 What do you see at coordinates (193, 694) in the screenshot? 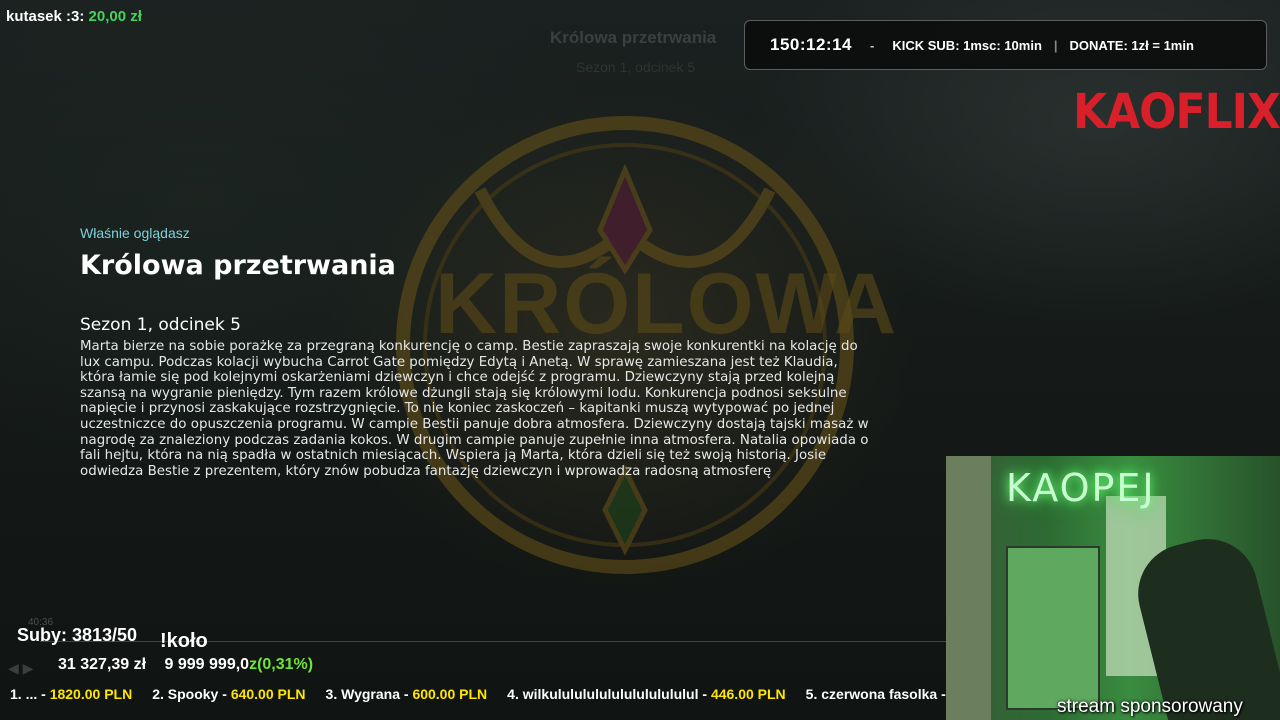
I see `ranking-name: Spooky` at bounding box center [193, 694].